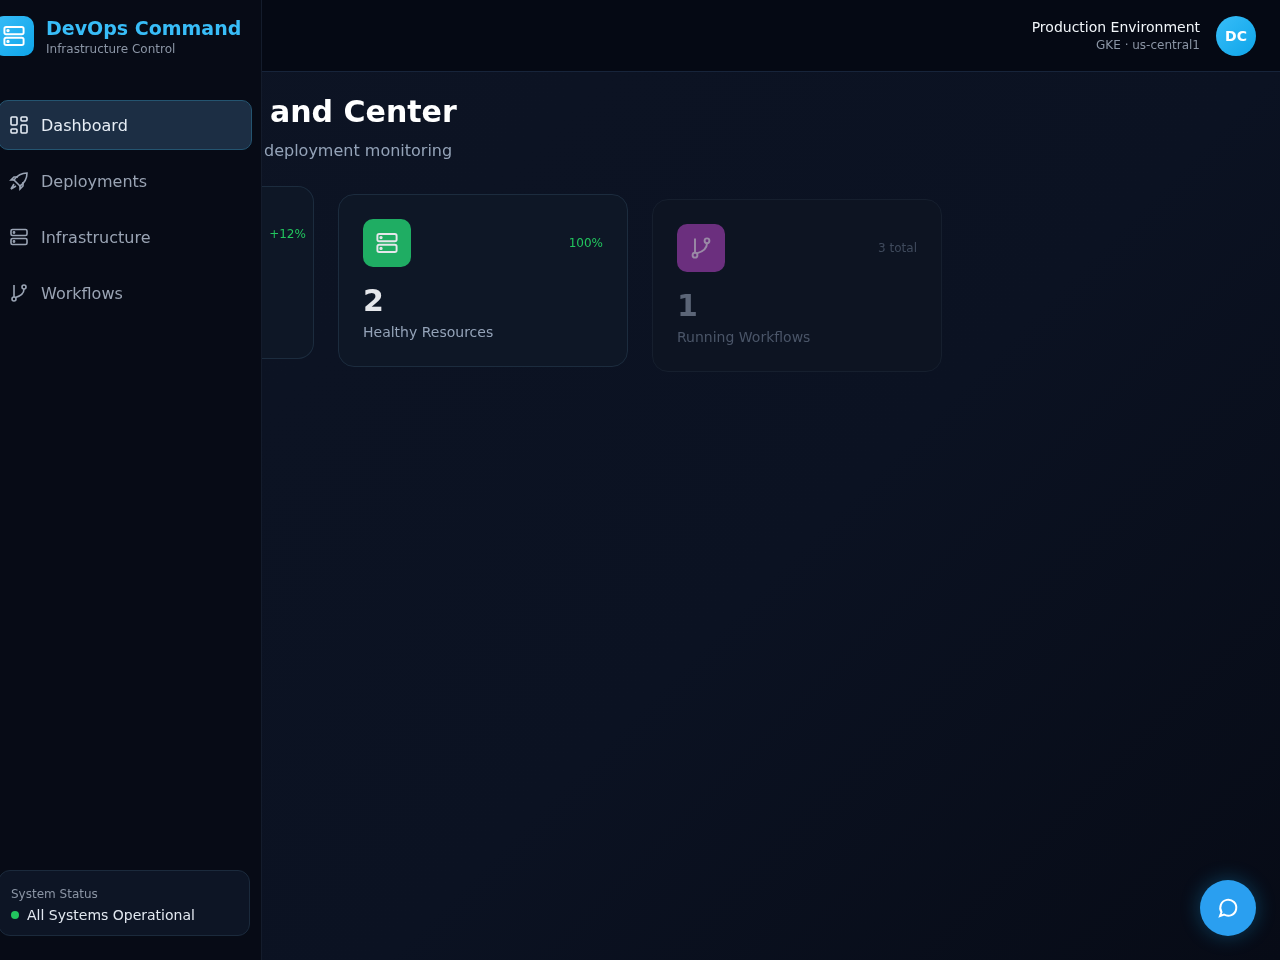  Describe the element at coordinates (126, 237) in the screenshot. I see `sidebar-item: Infrastructure` at that location.